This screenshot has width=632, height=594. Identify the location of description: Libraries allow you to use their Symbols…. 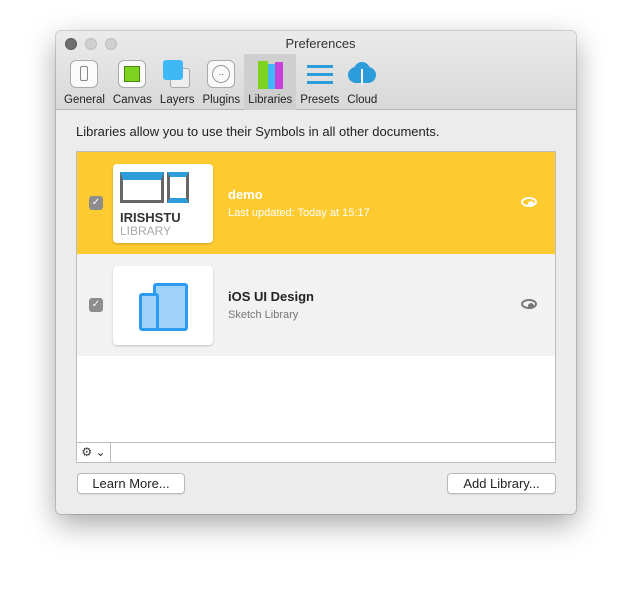
(258, 131).